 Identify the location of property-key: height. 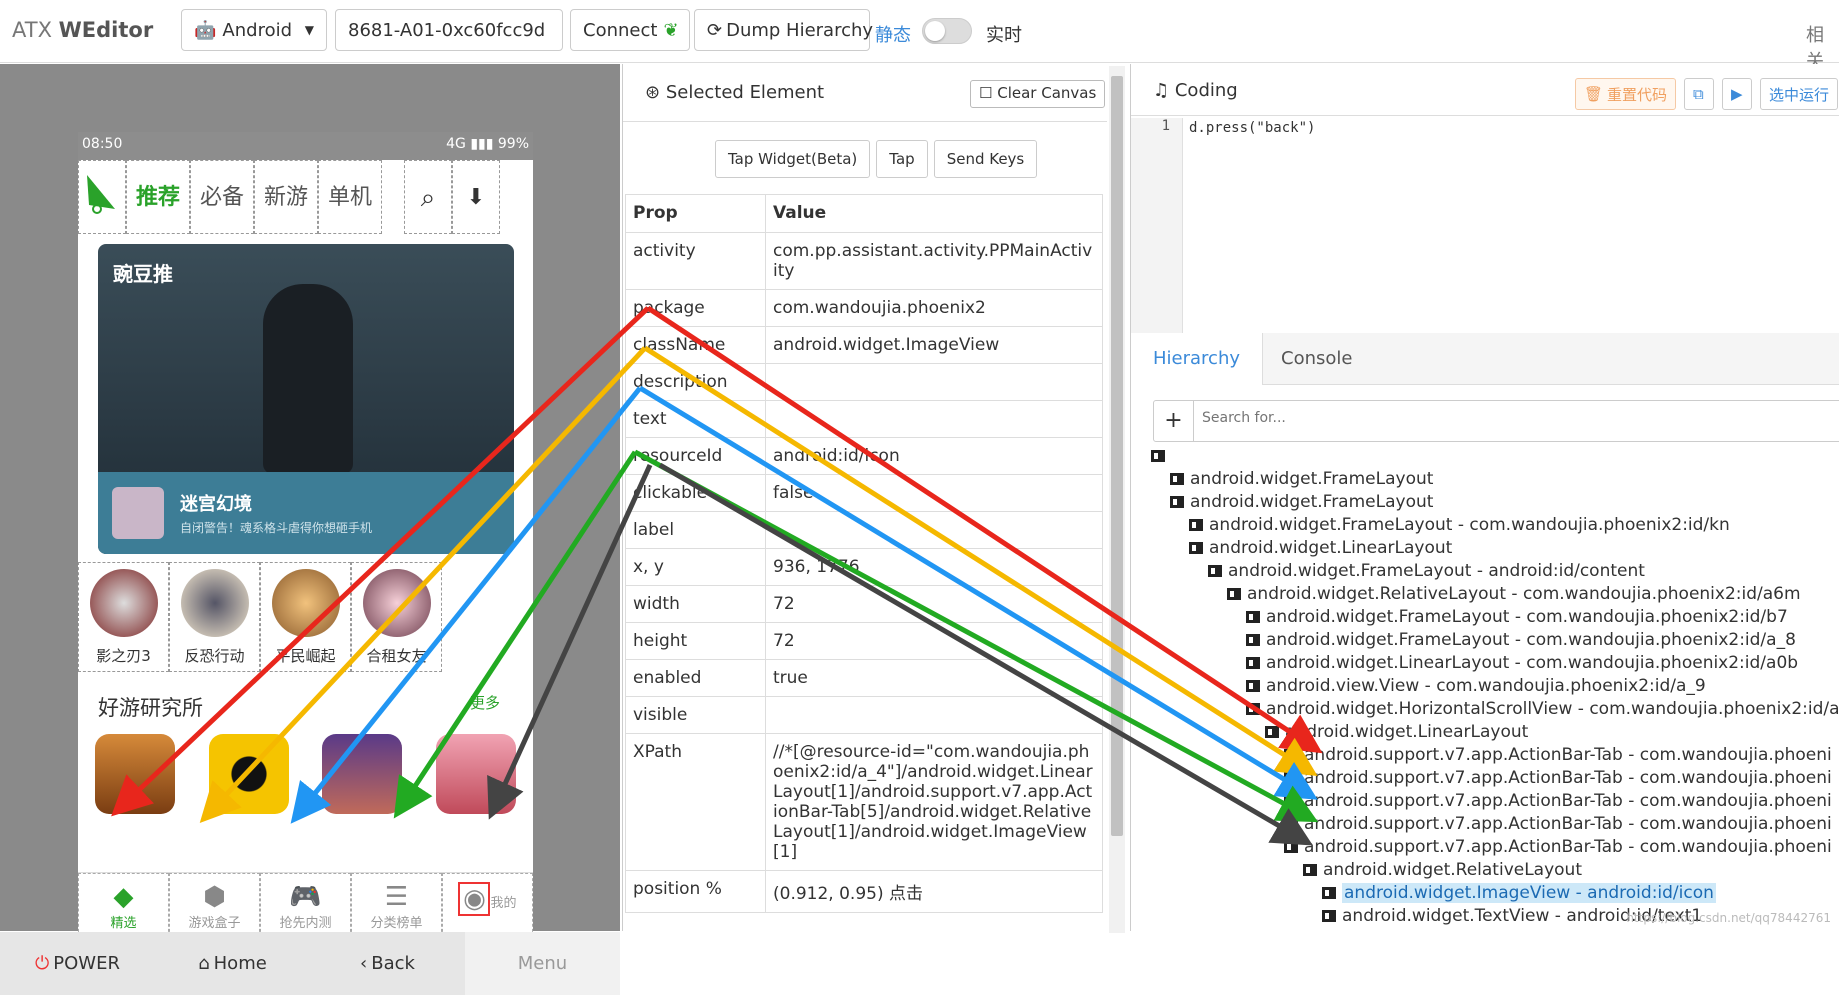
(695, 641).